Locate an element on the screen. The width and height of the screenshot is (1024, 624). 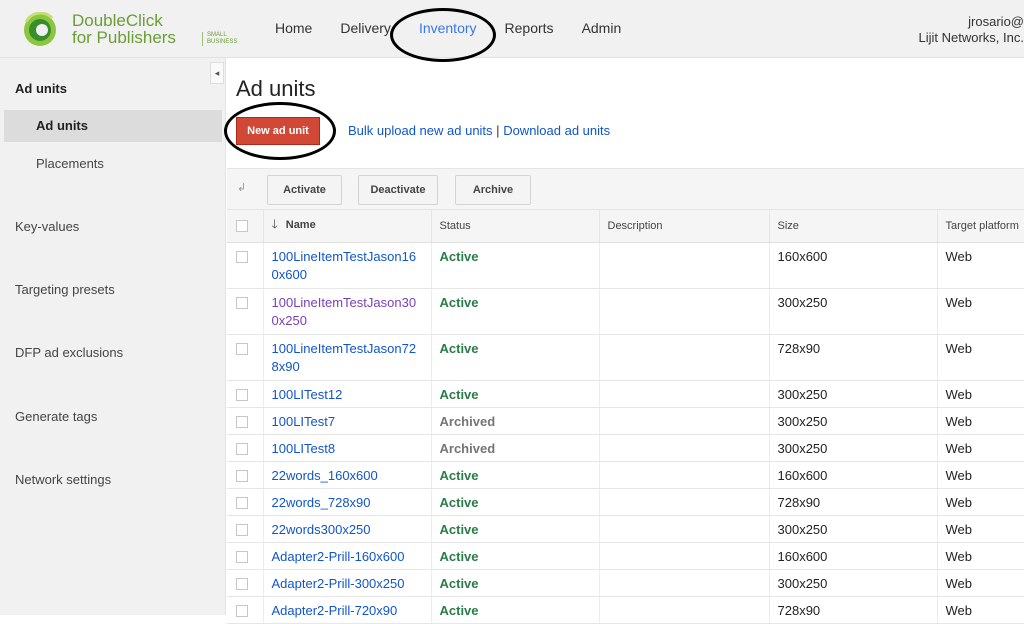
sidebar-item-placements: Placements is located at coordinates (113, 164).